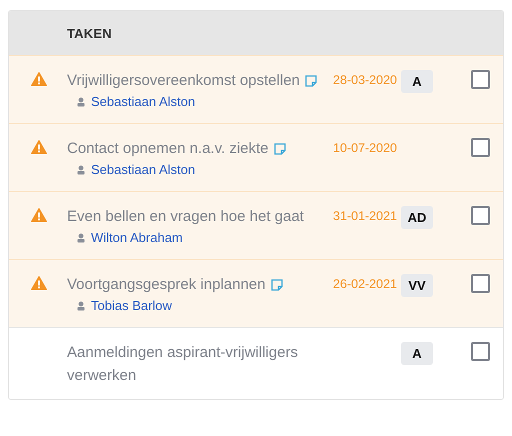  What do you see at coordinates (365, 216) in the screenshot?
I see `due-date: 31-01-2021` at bounding box center [365, 216].